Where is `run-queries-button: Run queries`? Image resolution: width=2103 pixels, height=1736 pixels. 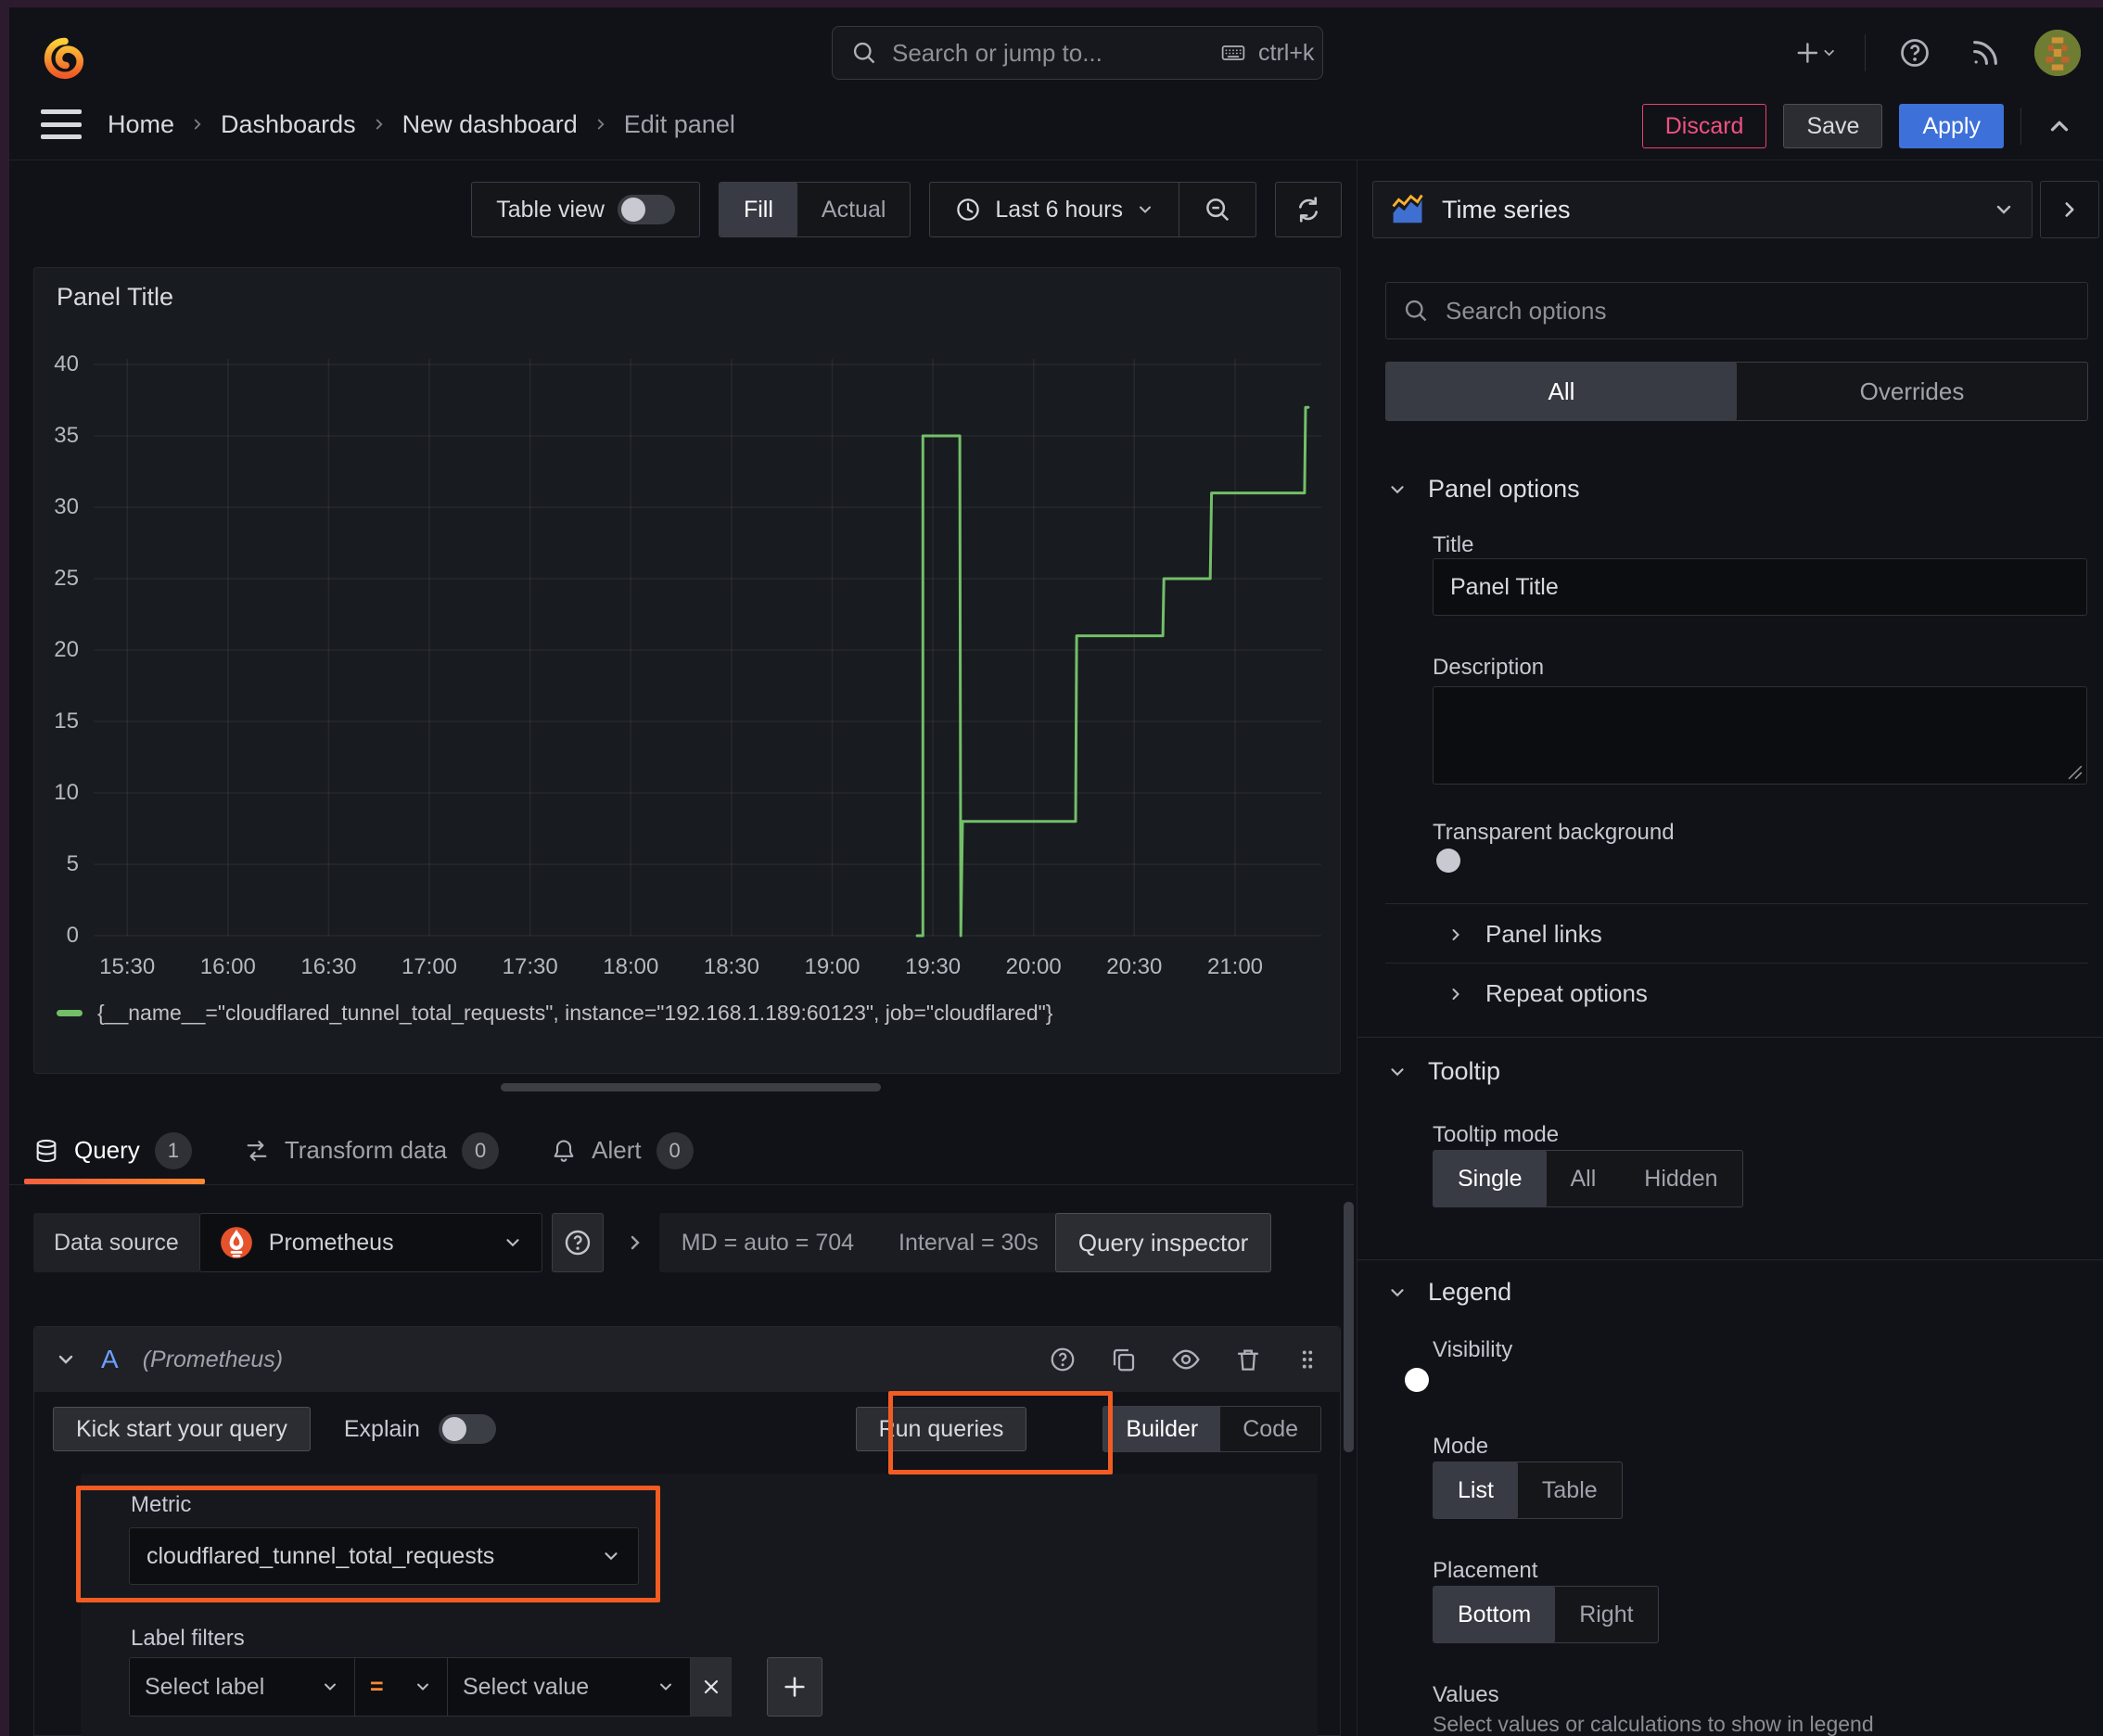 run-queries-button: Run queries is located at coordinates (941, 1429).